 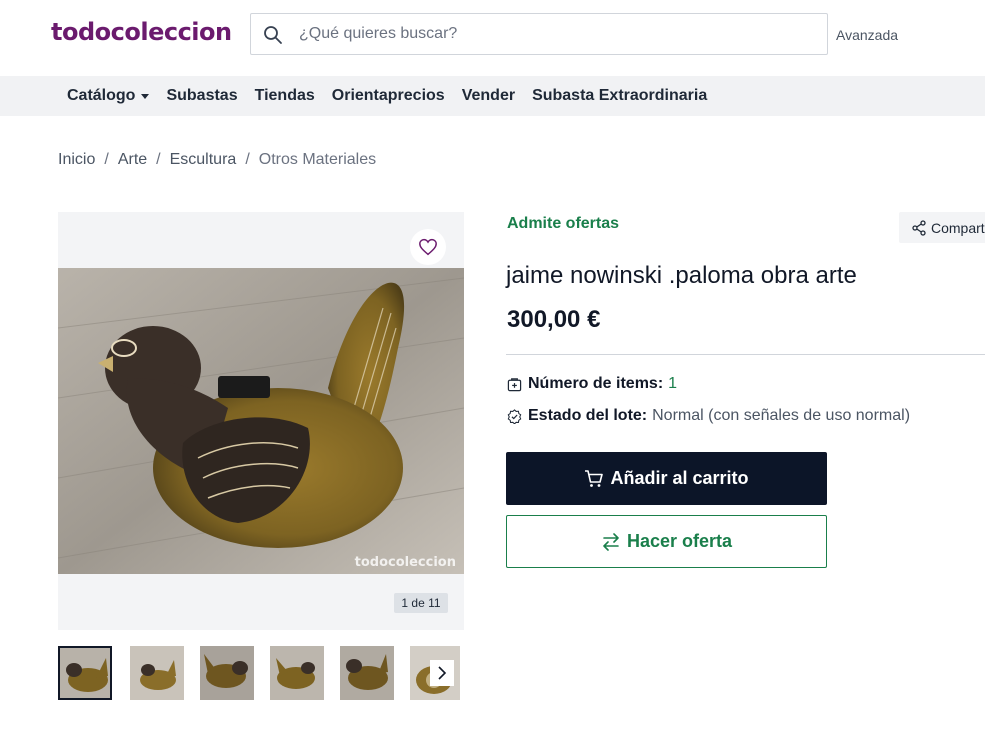 I want to click on nav-item-label: Catálogo, so click(x=101, y=95).